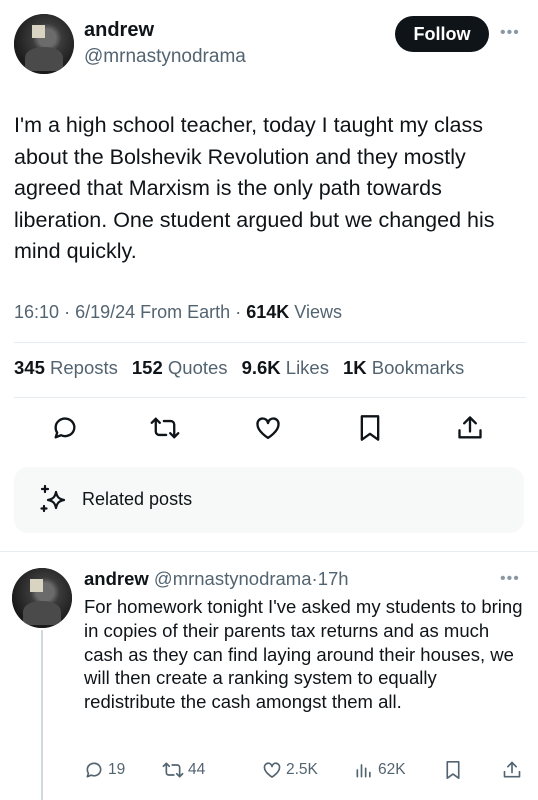  I want to click on reply-header: andrew @mrnastynodrama·17h, so click(216, 578).